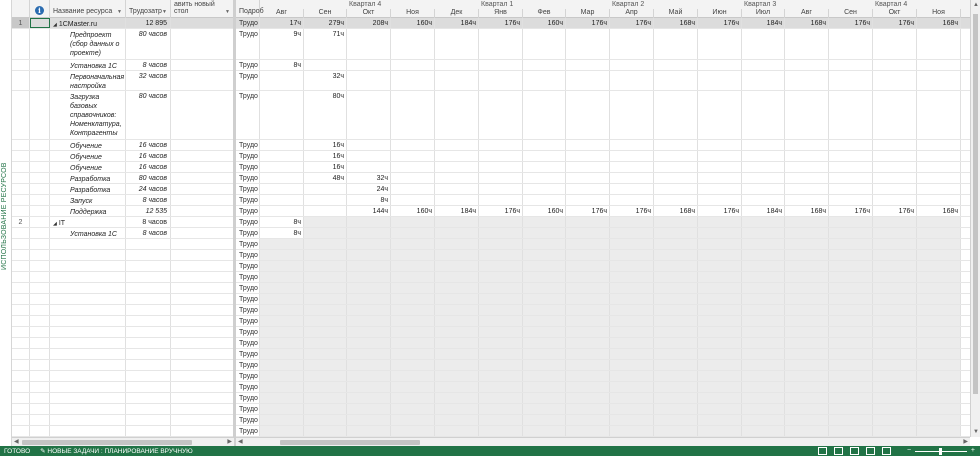 Image resolution: width=980 pixels, height=456 pixels. What do you see at coordinates (603, 233) in the screenshot?
I see `timescale-row: Трудо 8ч` at bounding box center [603, 233].